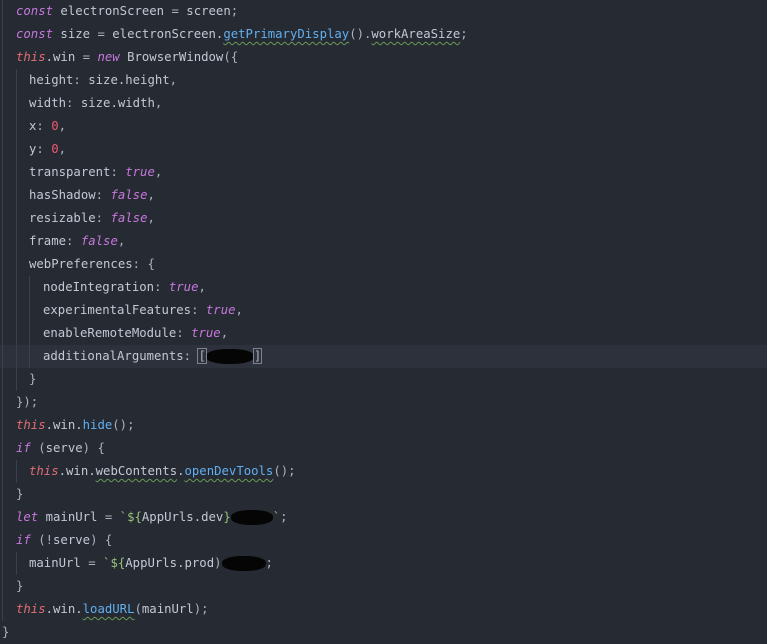 Image resolution: width=767 pixels, height=644 pixels. What do you see at coordinates (383, 149) in the screenshot?
I see `code-line: y: 0,` at bounding box center [383, 149].